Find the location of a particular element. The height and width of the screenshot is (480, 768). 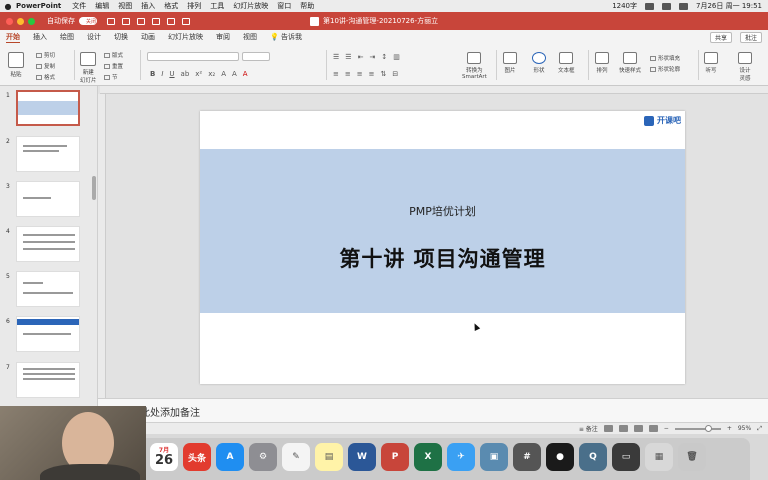

menu-format: 格式 is located at coordinates (171, 6).